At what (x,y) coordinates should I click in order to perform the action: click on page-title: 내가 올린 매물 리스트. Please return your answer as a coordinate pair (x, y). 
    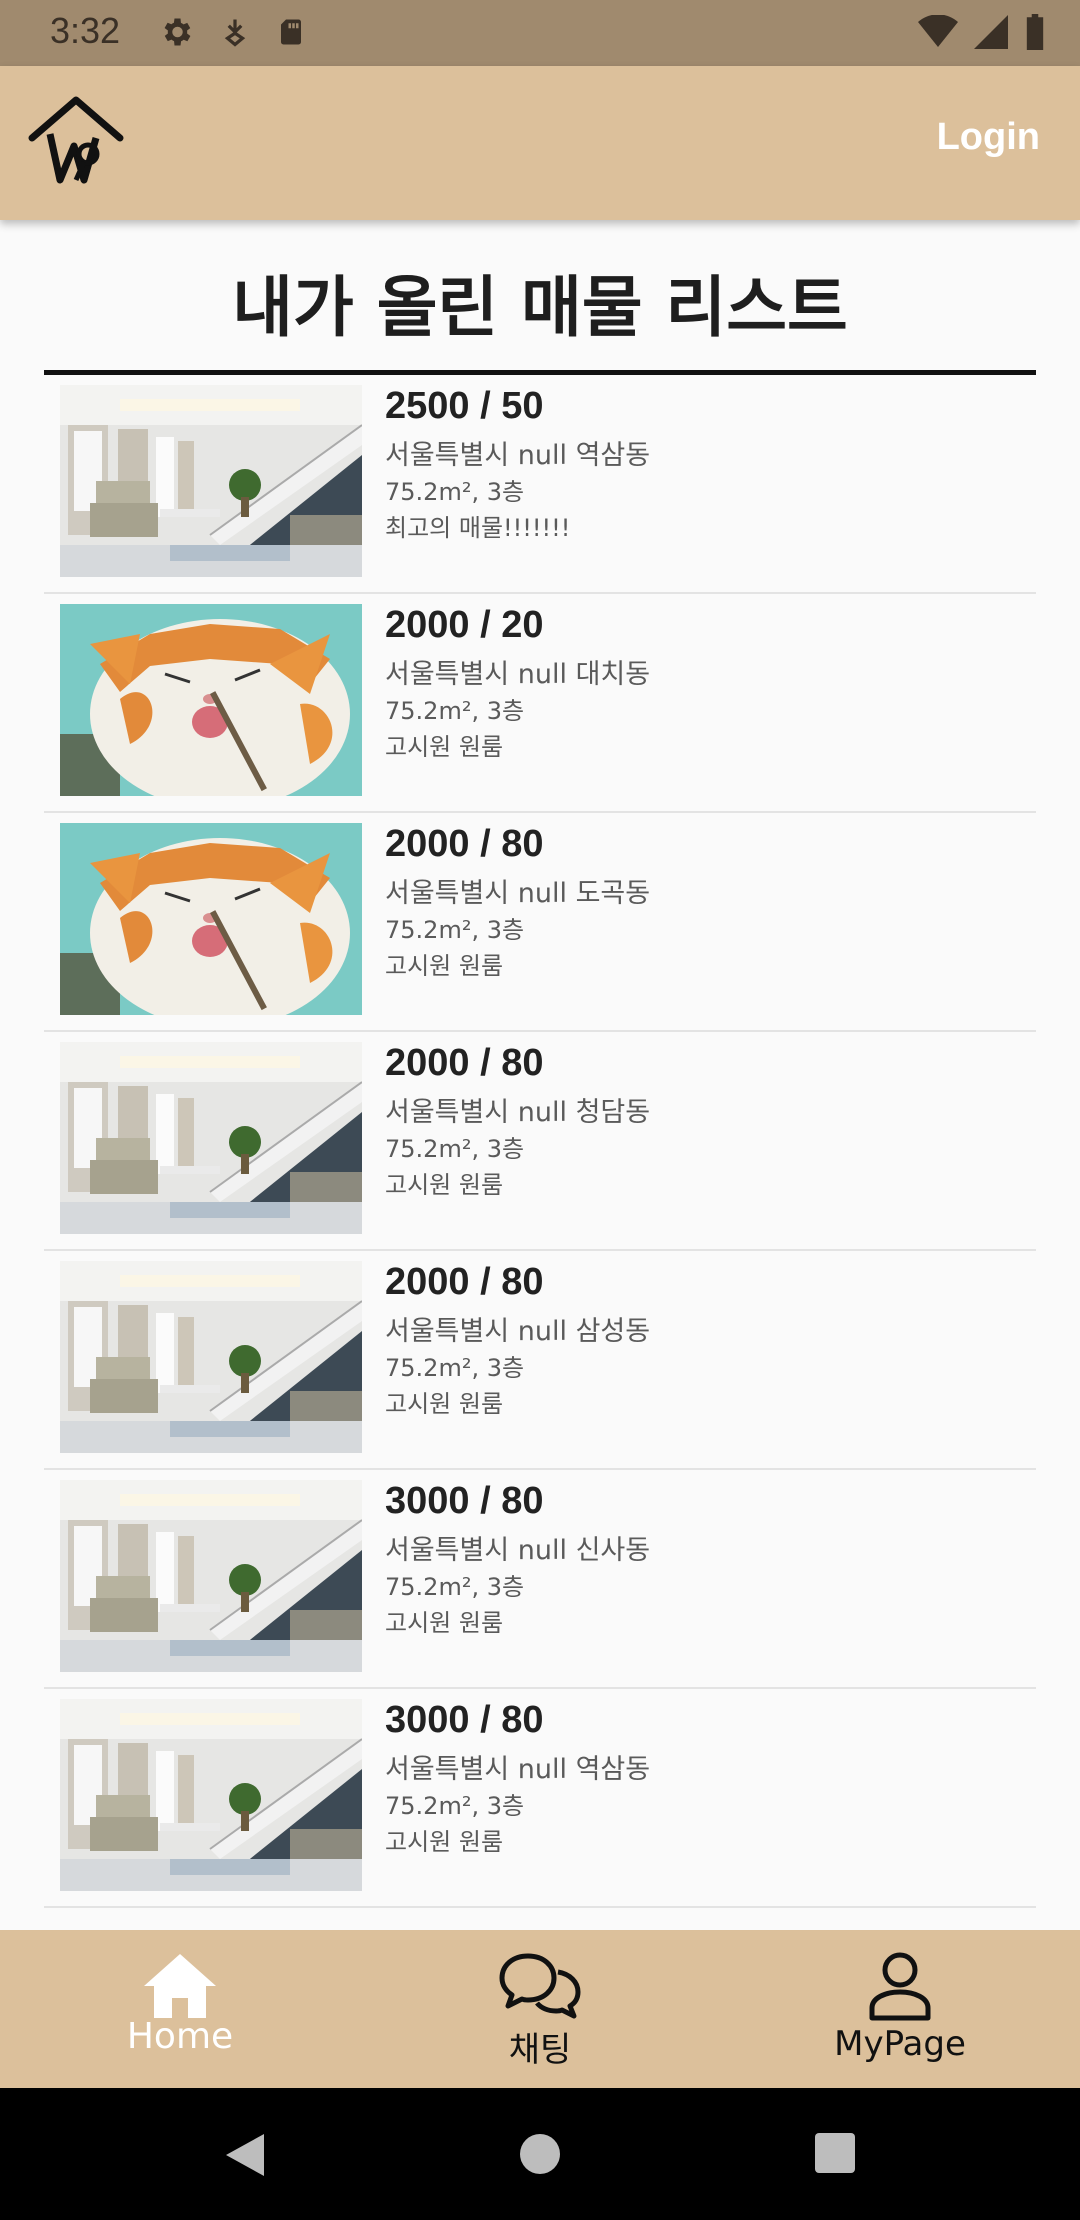
    Looking at the image, I should click on (540, 307).